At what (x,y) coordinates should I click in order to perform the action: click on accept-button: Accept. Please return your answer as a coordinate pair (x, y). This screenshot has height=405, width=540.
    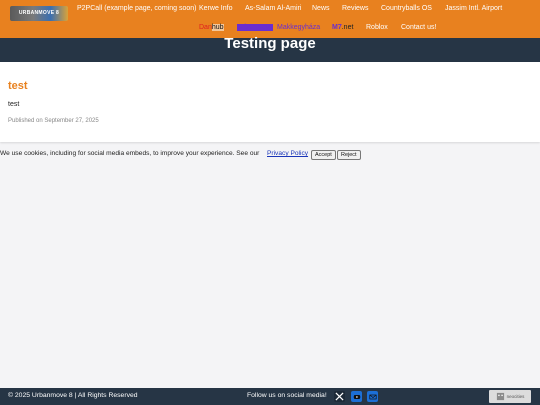
    Looking at the image, I should click on (323, 155).